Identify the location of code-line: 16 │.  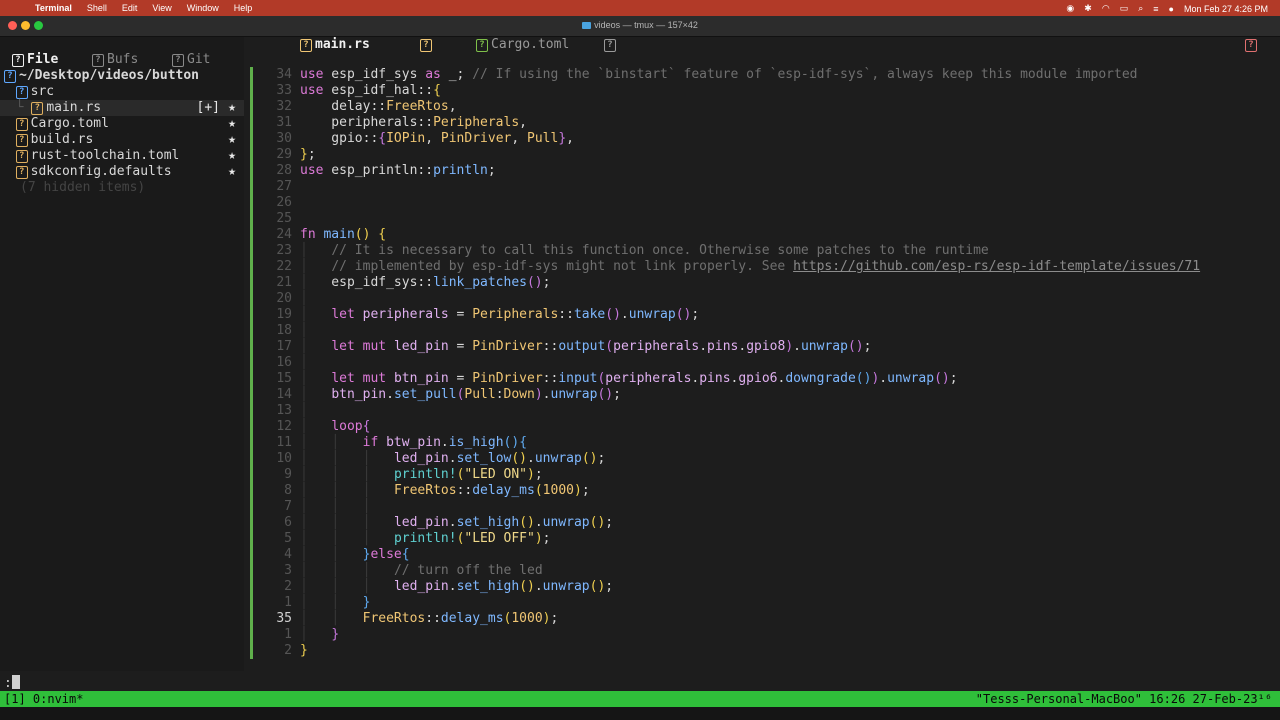
(758, 363).